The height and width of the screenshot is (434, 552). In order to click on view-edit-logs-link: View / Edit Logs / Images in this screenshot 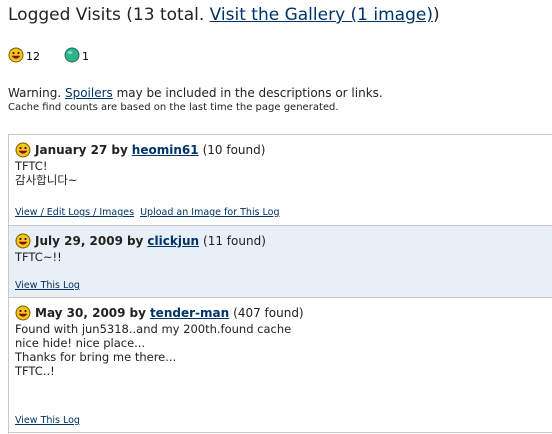, I will do `click(74, 212)`.